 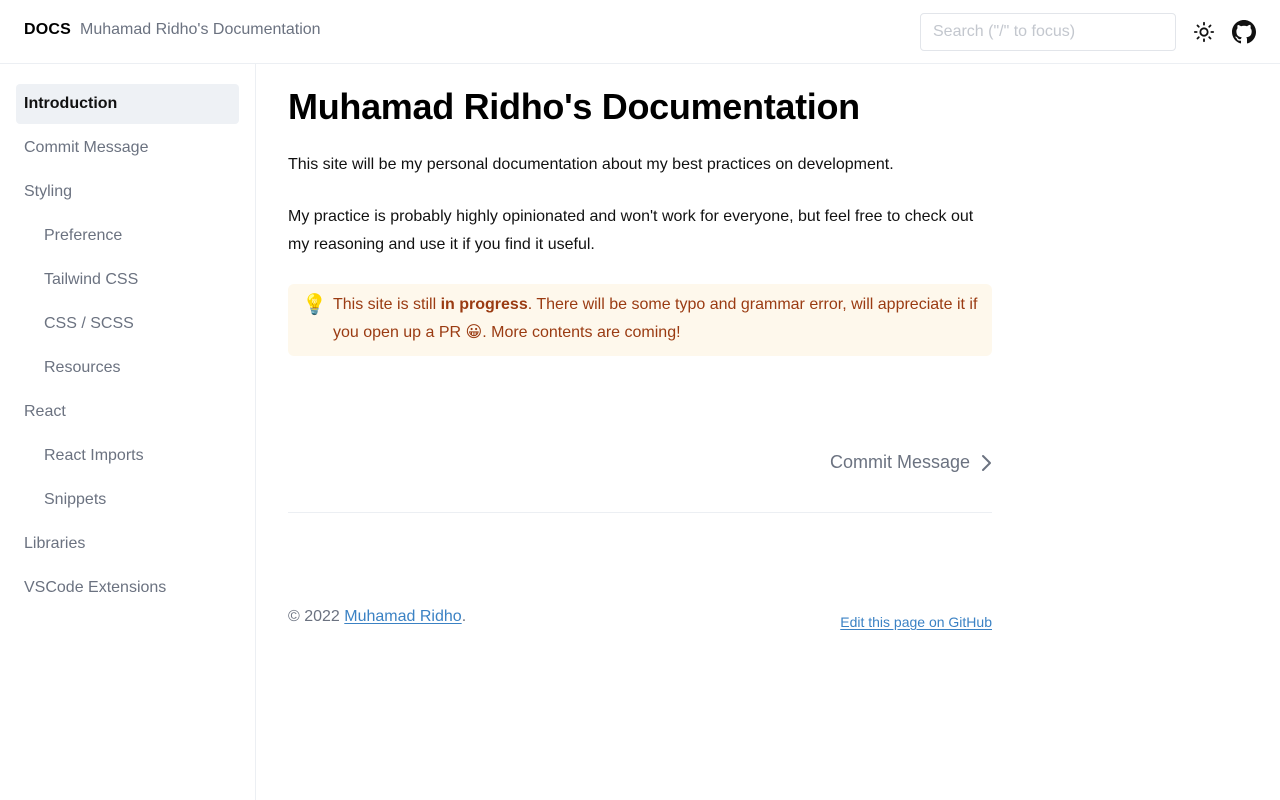 What do you see at coordinates (402, 616) in the screenshot?
I see `author-link: Muhamad Ridho` at bounding box center [402, 616].